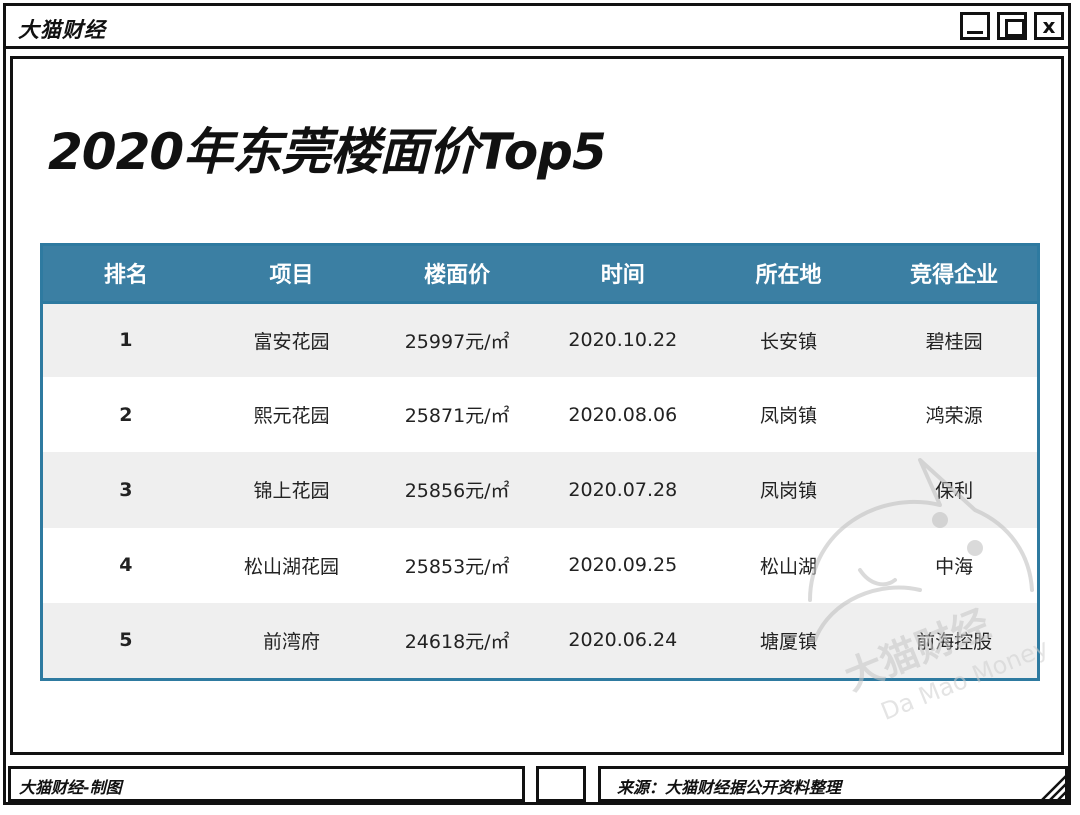 The width and height of the screenshot is (1080, 815). I want to click on cell-company: 保利, so click(954, 491).